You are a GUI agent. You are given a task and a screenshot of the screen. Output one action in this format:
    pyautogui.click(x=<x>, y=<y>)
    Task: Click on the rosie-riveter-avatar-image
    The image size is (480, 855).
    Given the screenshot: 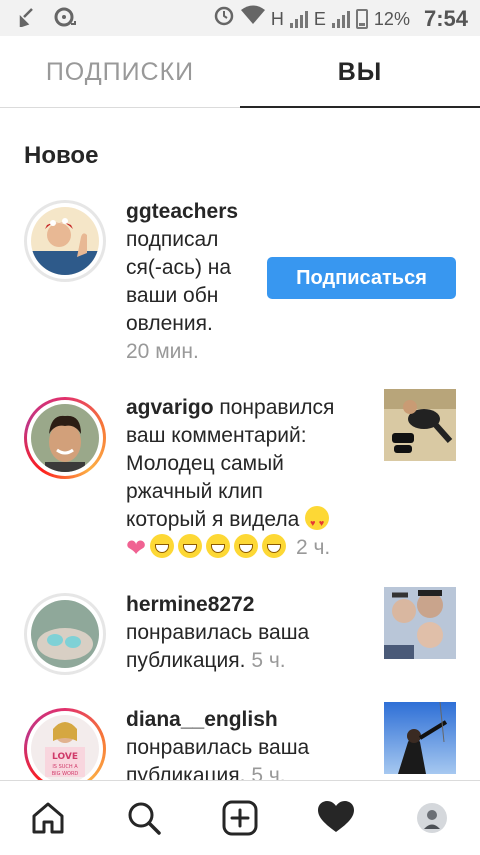 What is the action you would take?
    pyautogui.click(x=65, y=241)
    